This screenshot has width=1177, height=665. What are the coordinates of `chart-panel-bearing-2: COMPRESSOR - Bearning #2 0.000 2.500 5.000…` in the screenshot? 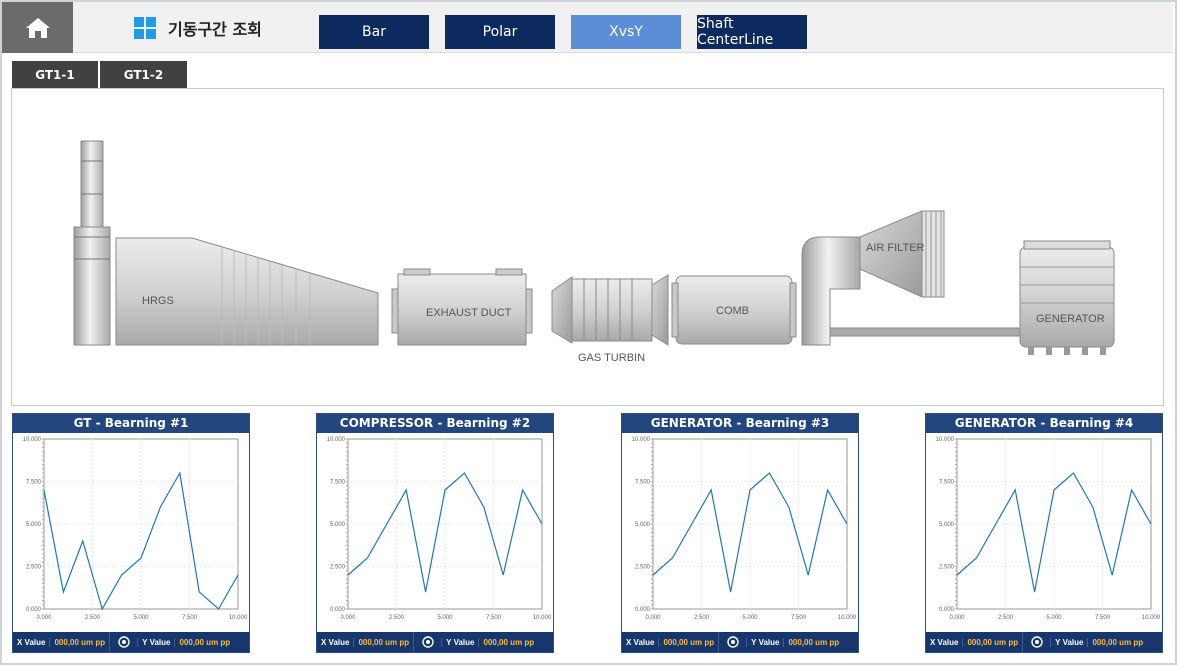 It's located at (435, 533).